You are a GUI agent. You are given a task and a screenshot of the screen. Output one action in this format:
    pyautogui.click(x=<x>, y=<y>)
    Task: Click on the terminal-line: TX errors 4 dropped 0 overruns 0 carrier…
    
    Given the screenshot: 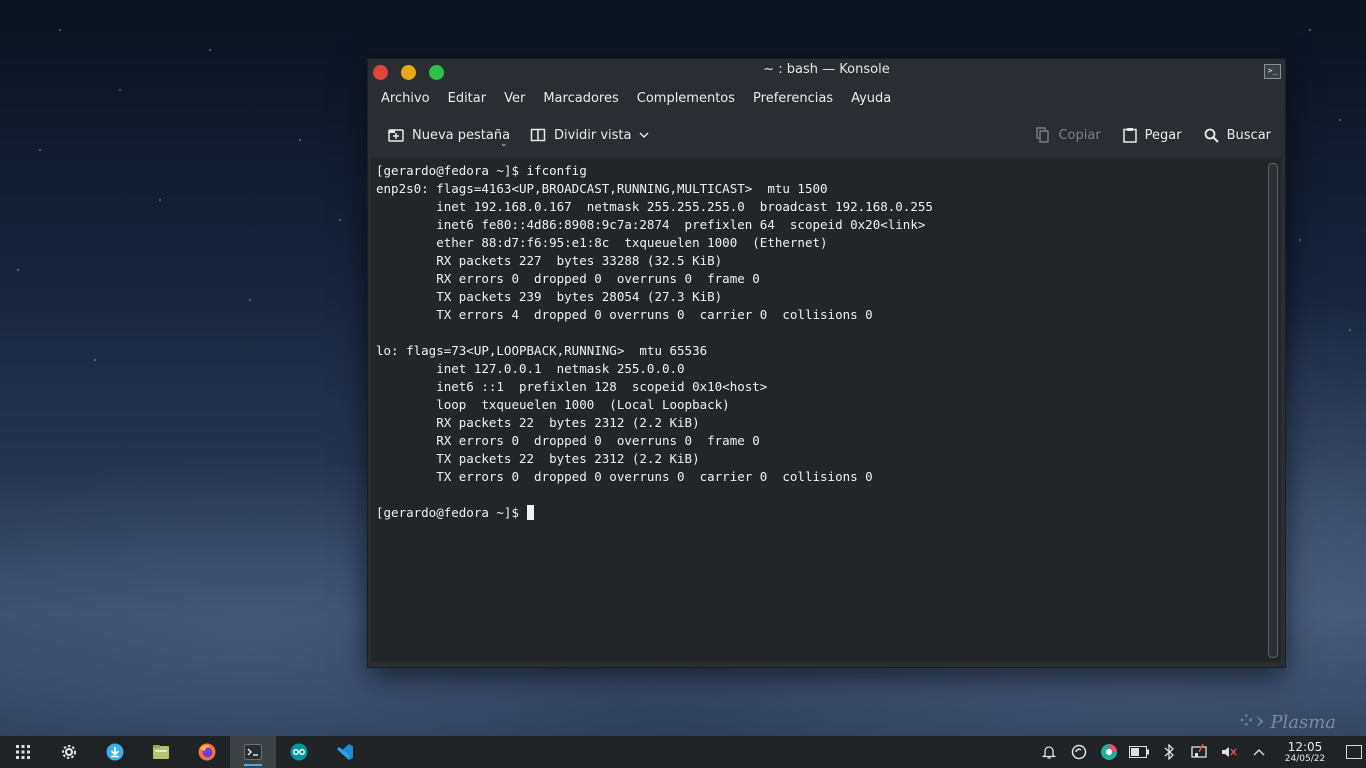 What is the action you would take?
    pyautogui.click(x=654, y=314)
    